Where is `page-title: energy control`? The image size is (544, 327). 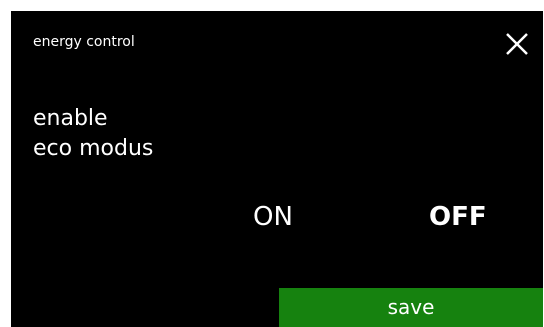
page-title: energy control is located at coordinates (84, 42).